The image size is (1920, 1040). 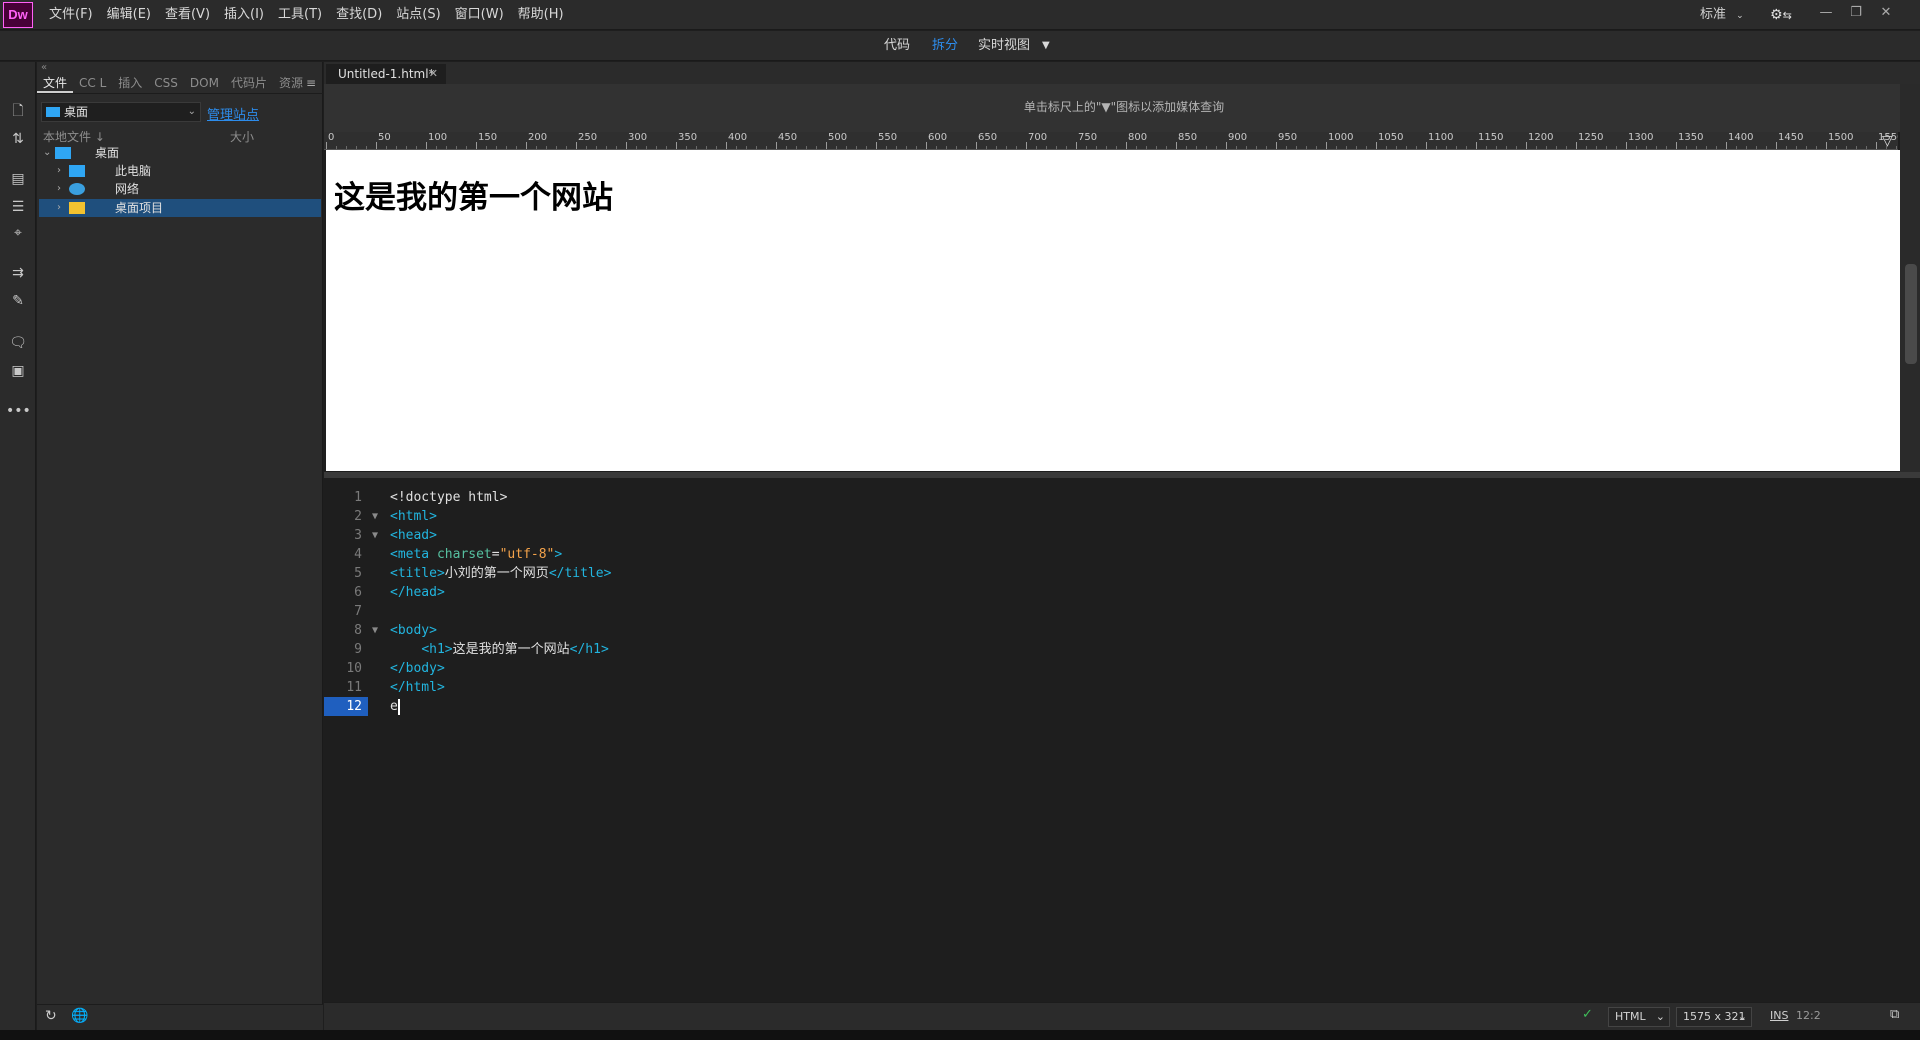 I want to click on code-line: 7, so click(x=1122, y=611).